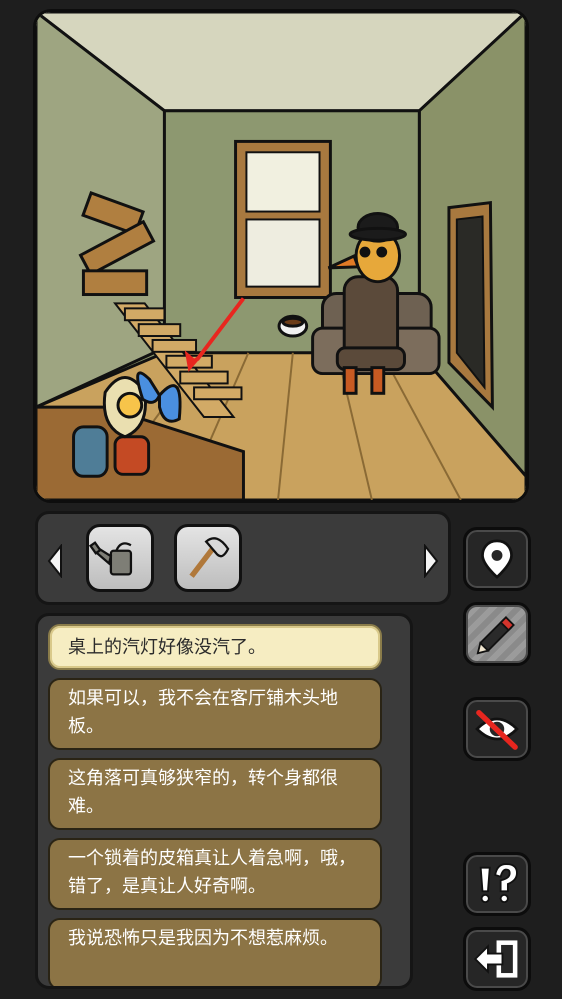 Image resolution: width=562 pixels, height=999 pixels. What do you see at coordinates (215, 952) in the screenshot?
I see `dialog-option: 我说恐怖只是我因为不想惹麻烦。` at bounding box center [215, 952].